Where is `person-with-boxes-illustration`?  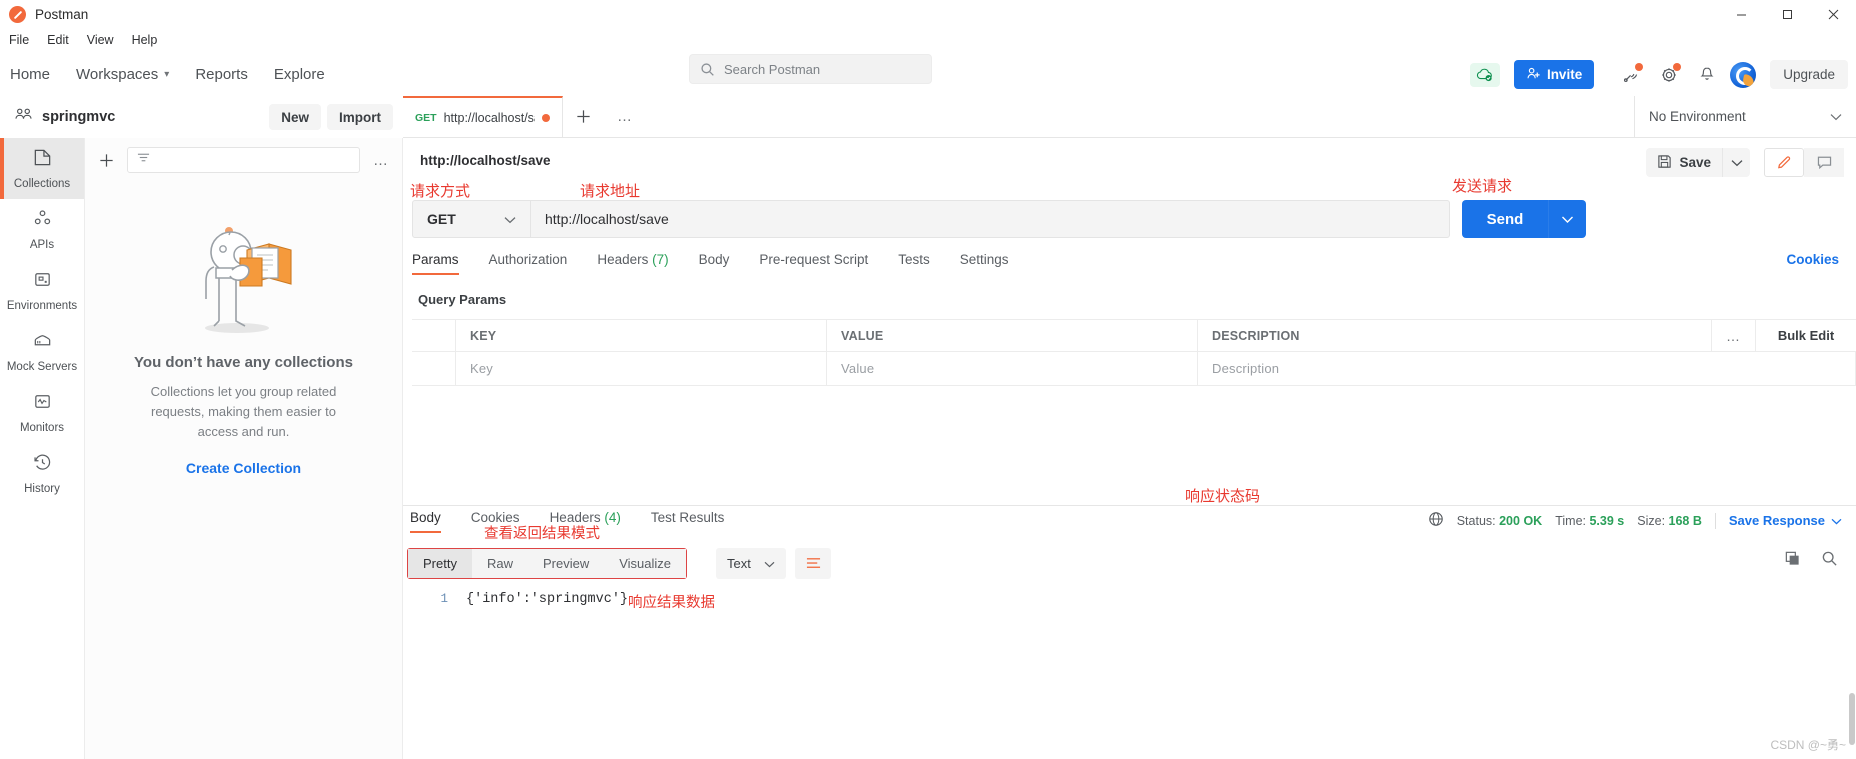 person-with-boxes-illustration is located at coordinates (243, 270).